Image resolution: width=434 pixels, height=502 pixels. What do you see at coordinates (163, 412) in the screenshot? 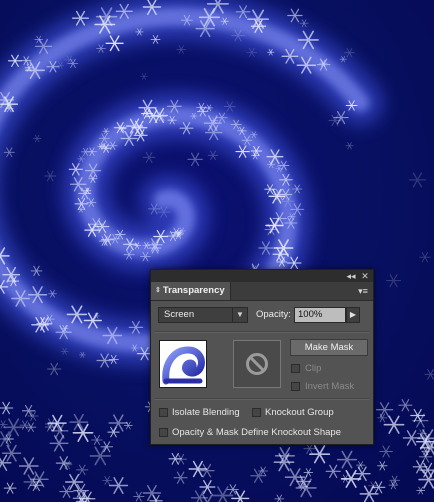
I see `isolate-blending-checkbox` at bounding box center [163, 412].